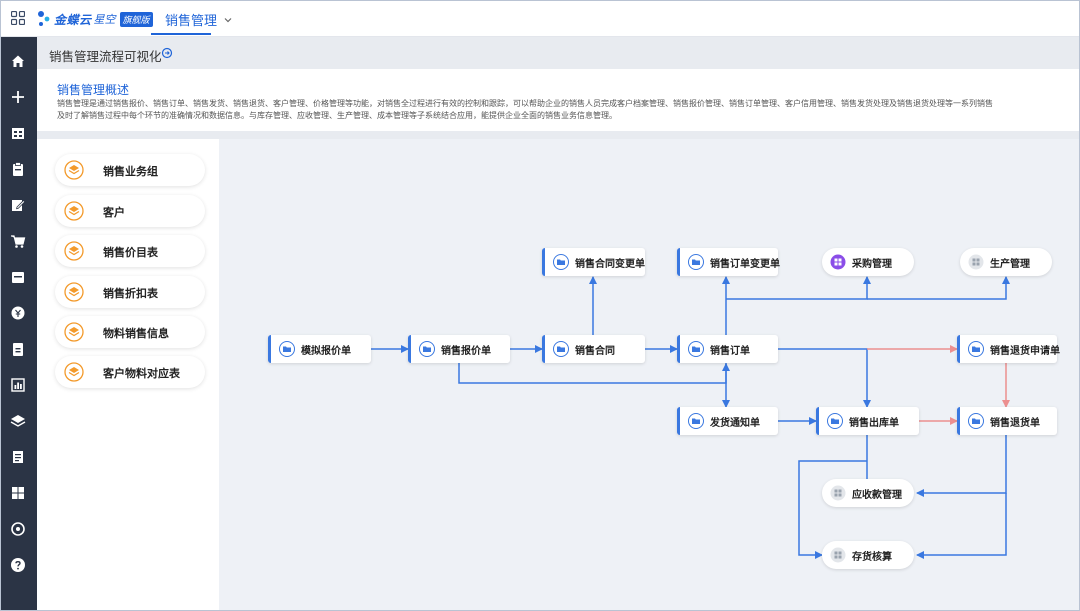 This screenshot has height=611, width=1080. Describe the element at coordinates (181, 34) in the screenshot. I see `active-tab-indicator` at that location.